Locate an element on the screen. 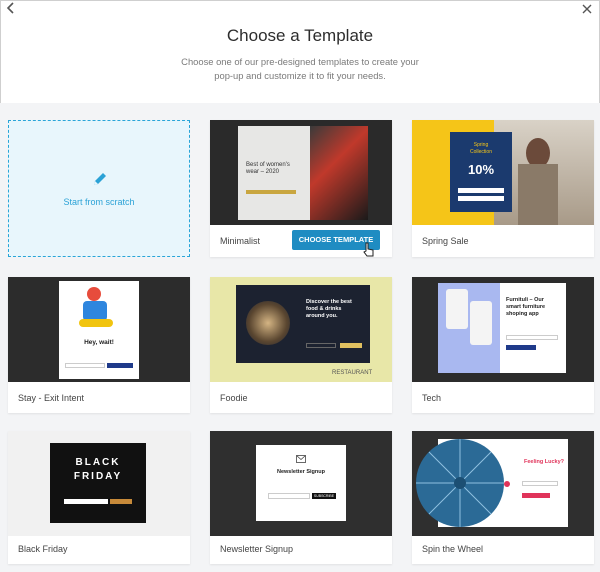 The height and width of the screenshot is (572, 600). template-card-black-friday: BLACK FRIDAY Black Friday is located at coordinates (99, 497).